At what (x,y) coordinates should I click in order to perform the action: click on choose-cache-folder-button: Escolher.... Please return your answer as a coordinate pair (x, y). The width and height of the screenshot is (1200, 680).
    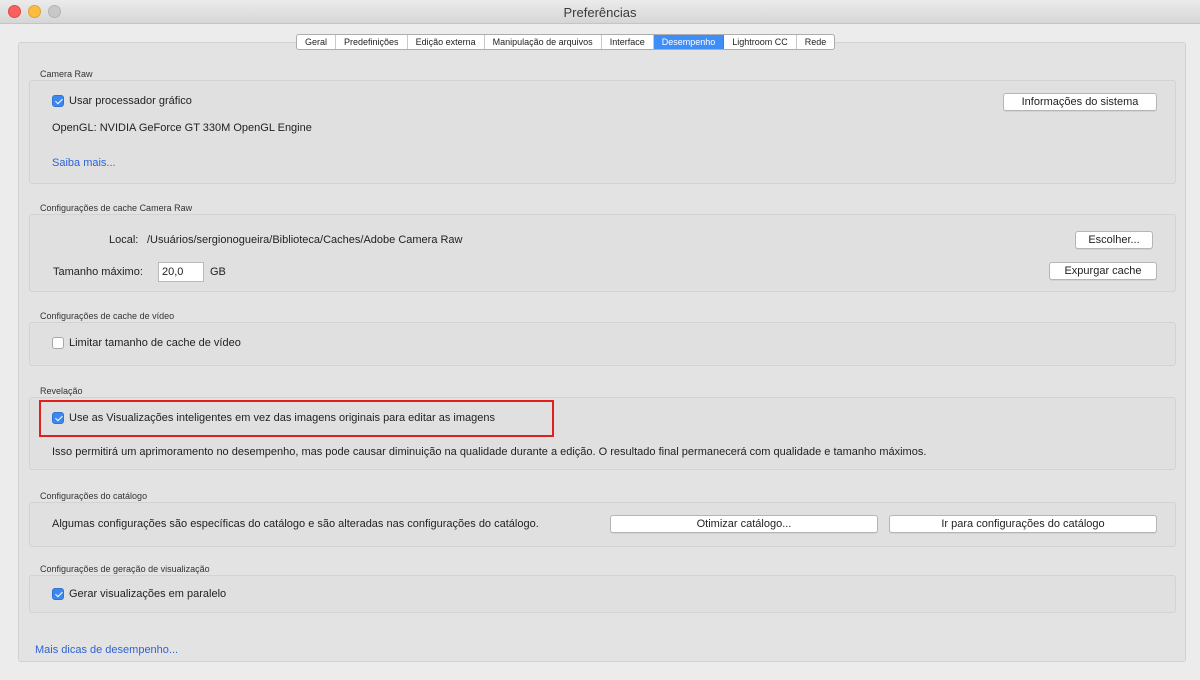
    Looking at the image, I should click on (1114, 240).